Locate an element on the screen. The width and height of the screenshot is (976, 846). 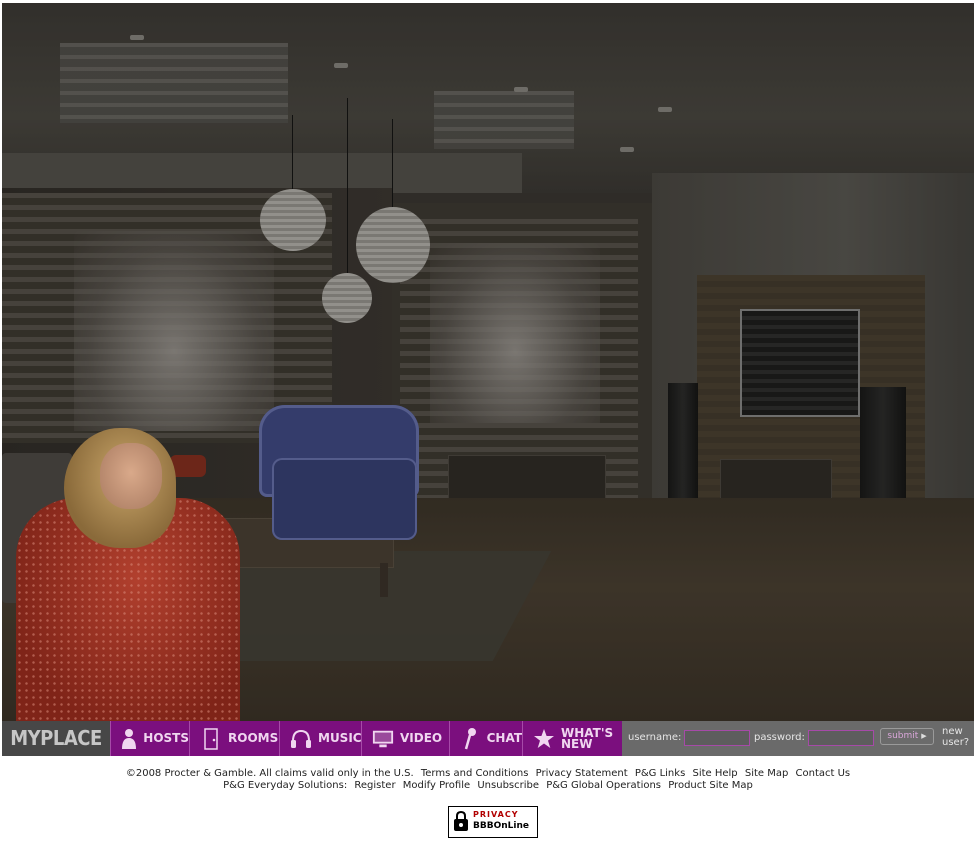
login-panel: username: password: submit ▶ new user? is located at coordinates (798, 738).